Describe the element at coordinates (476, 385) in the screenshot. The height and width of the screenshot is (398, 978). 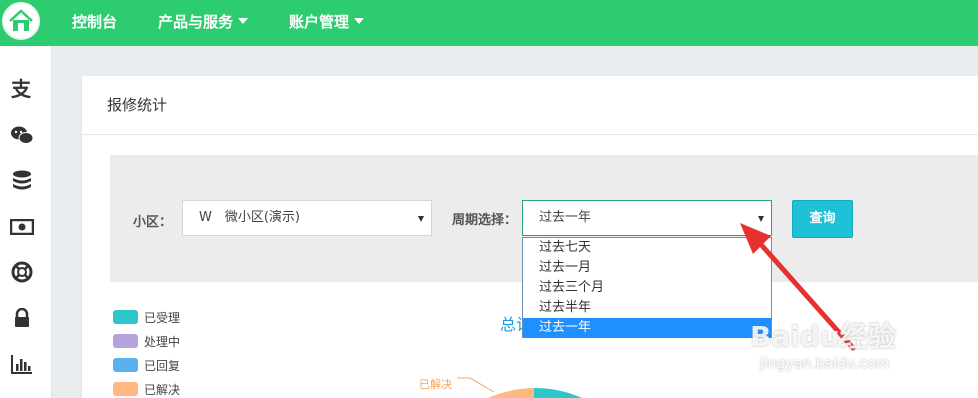
I see `pie-label-line` at that location.